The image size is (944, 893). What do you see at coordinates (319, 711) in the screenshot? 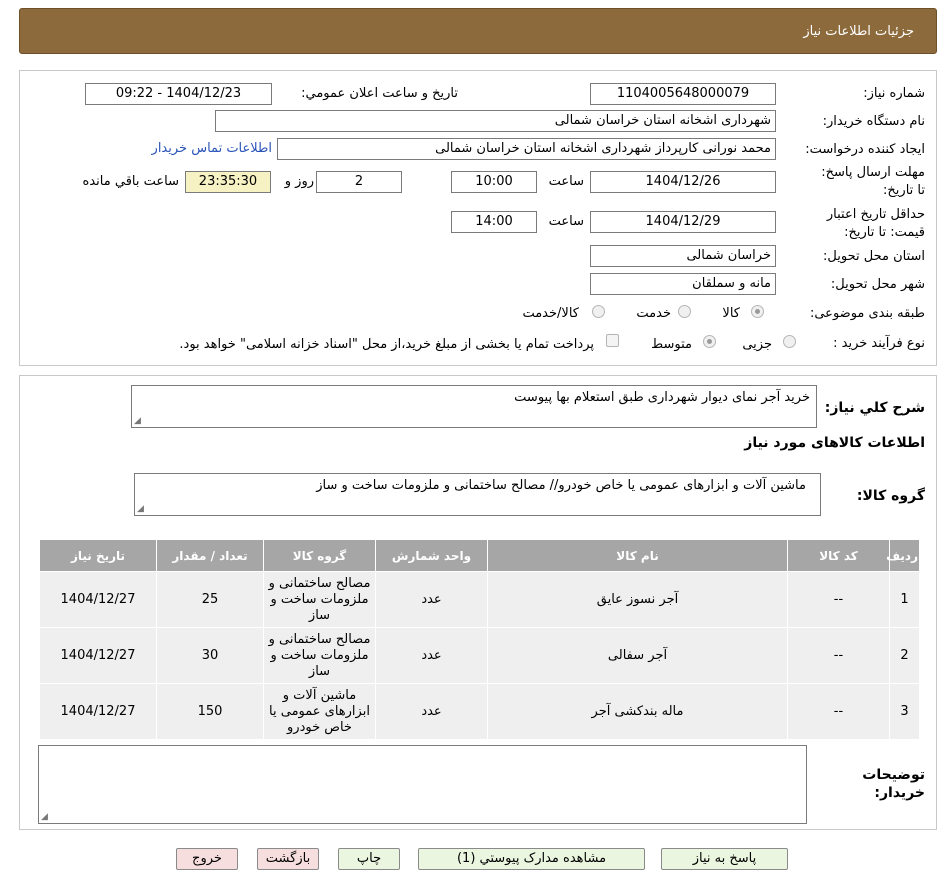
I see `item-group: ماشین آلات و ابزارهای عمومی یا خاص خودرو` at bounding box center [319, 711].